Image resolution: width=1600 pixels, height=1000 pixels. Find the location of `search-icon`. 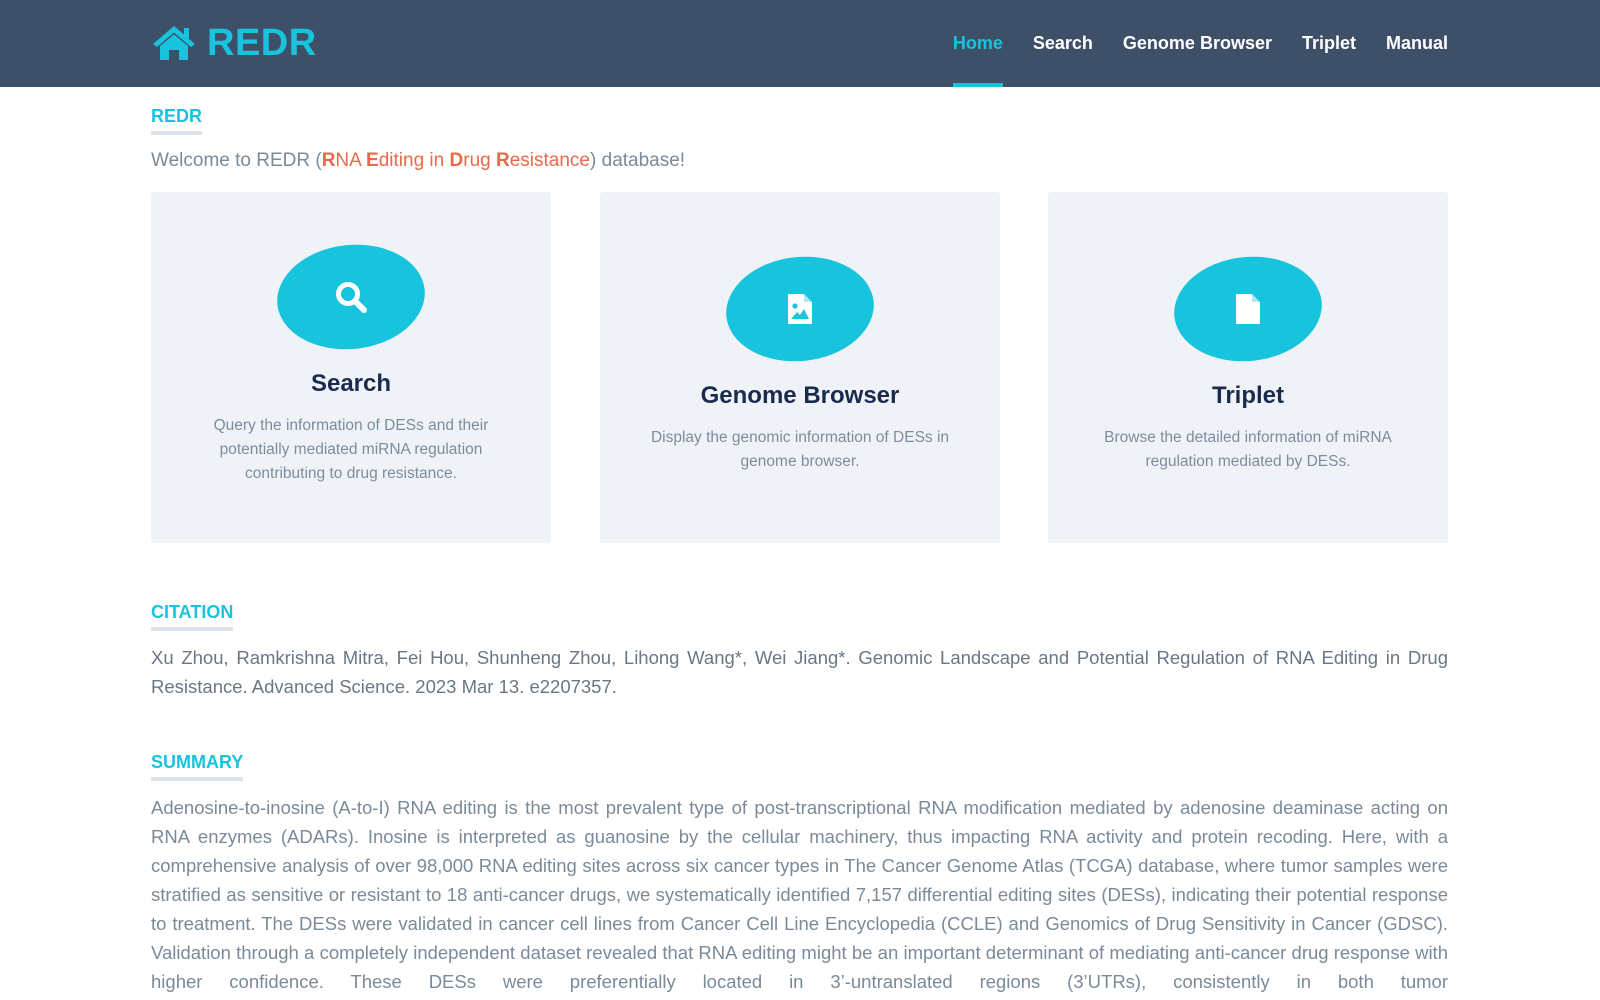

search-icon is located at coordinates (351, 297).